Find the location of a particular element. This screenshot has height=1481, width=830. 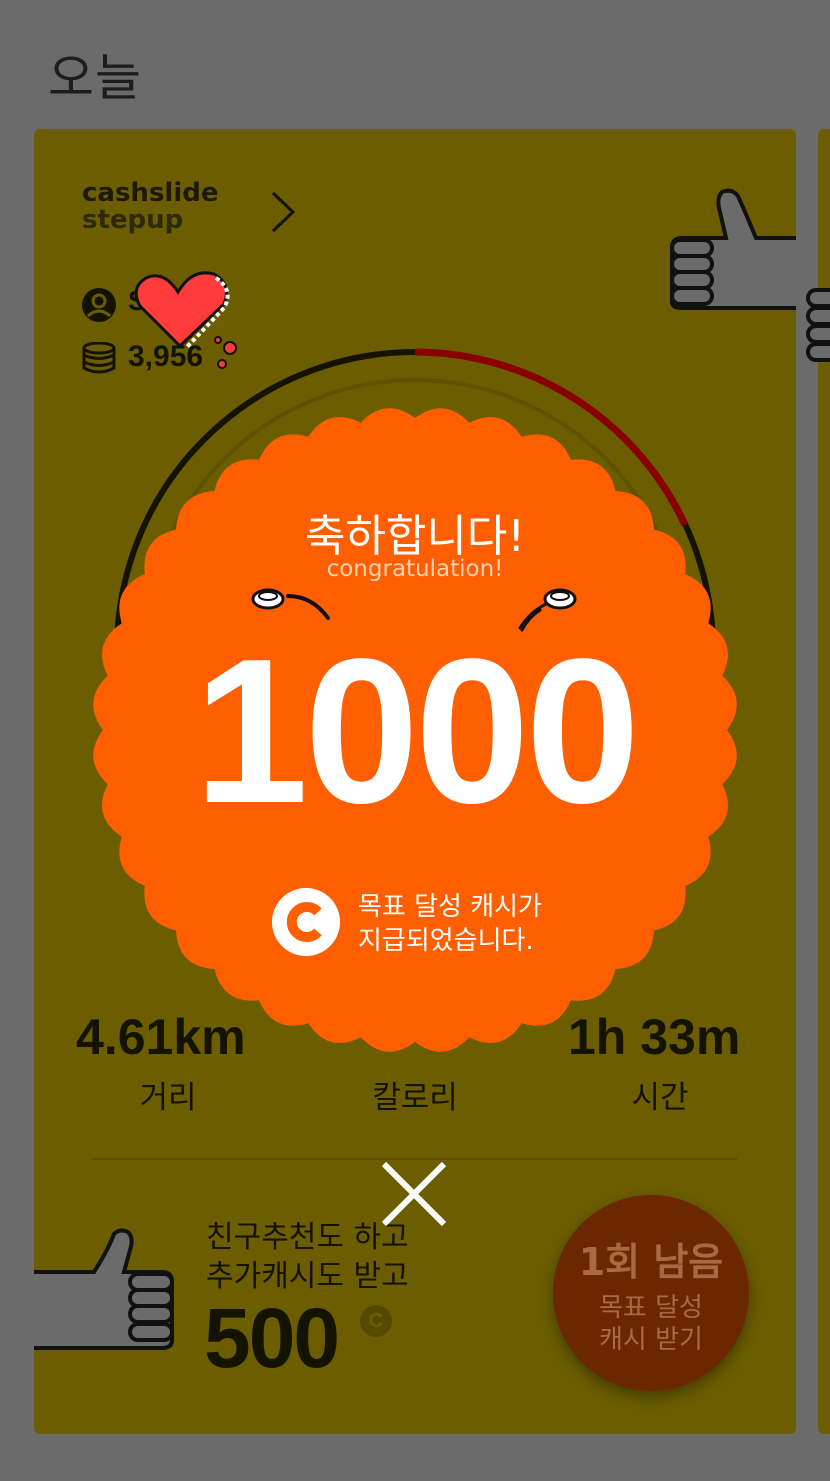

brand-logo: cashslide stepup is located at coordinates (150, 207).